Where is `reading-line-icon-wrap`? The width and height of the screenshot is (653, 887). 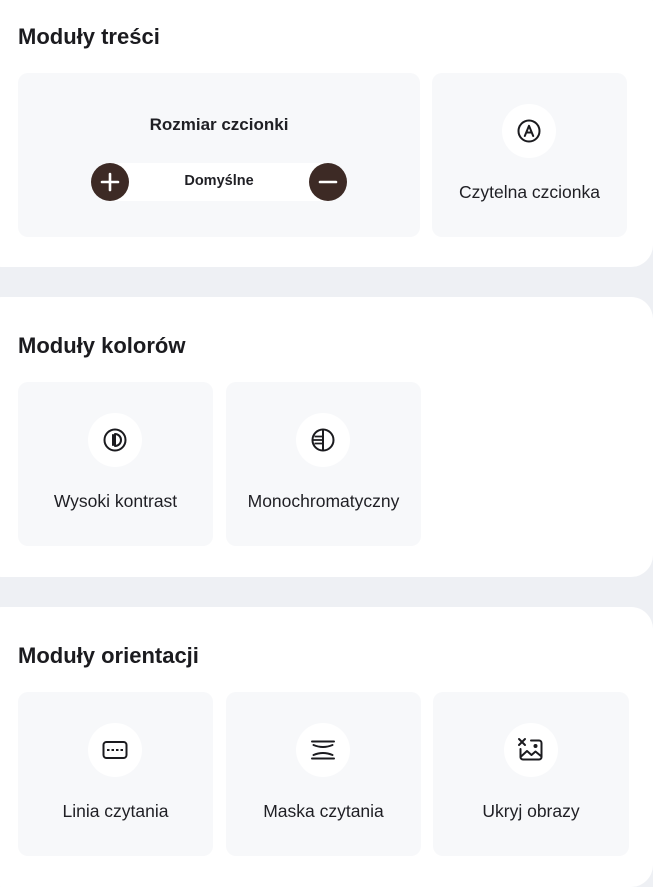
reading-line-icon-wrap is located at coordinates (115, 750).